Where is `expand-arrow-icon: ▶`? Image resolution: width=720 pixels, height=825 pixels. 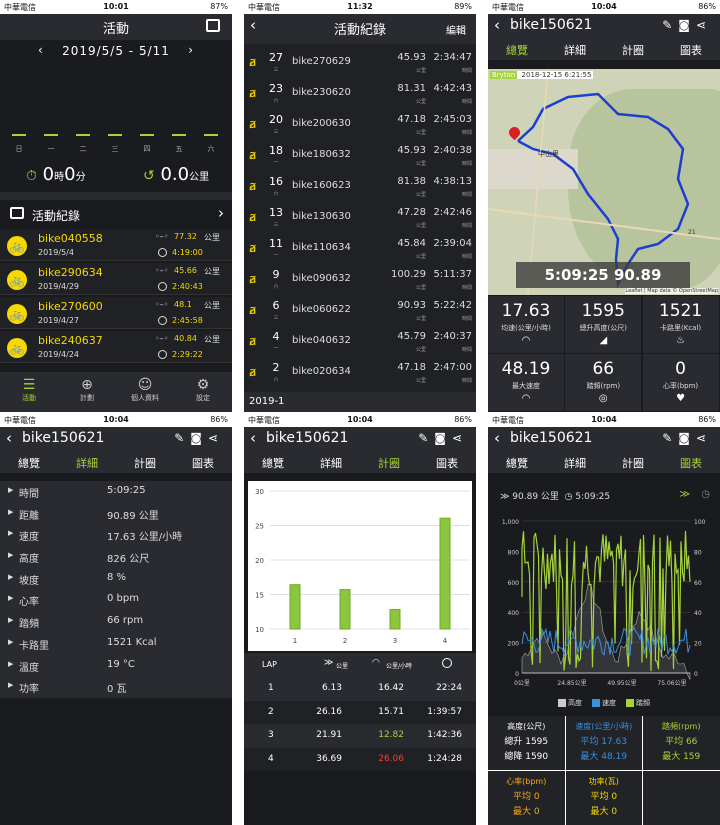 expand-arrow-icon: ▶ is located at coordinates (11, 555).